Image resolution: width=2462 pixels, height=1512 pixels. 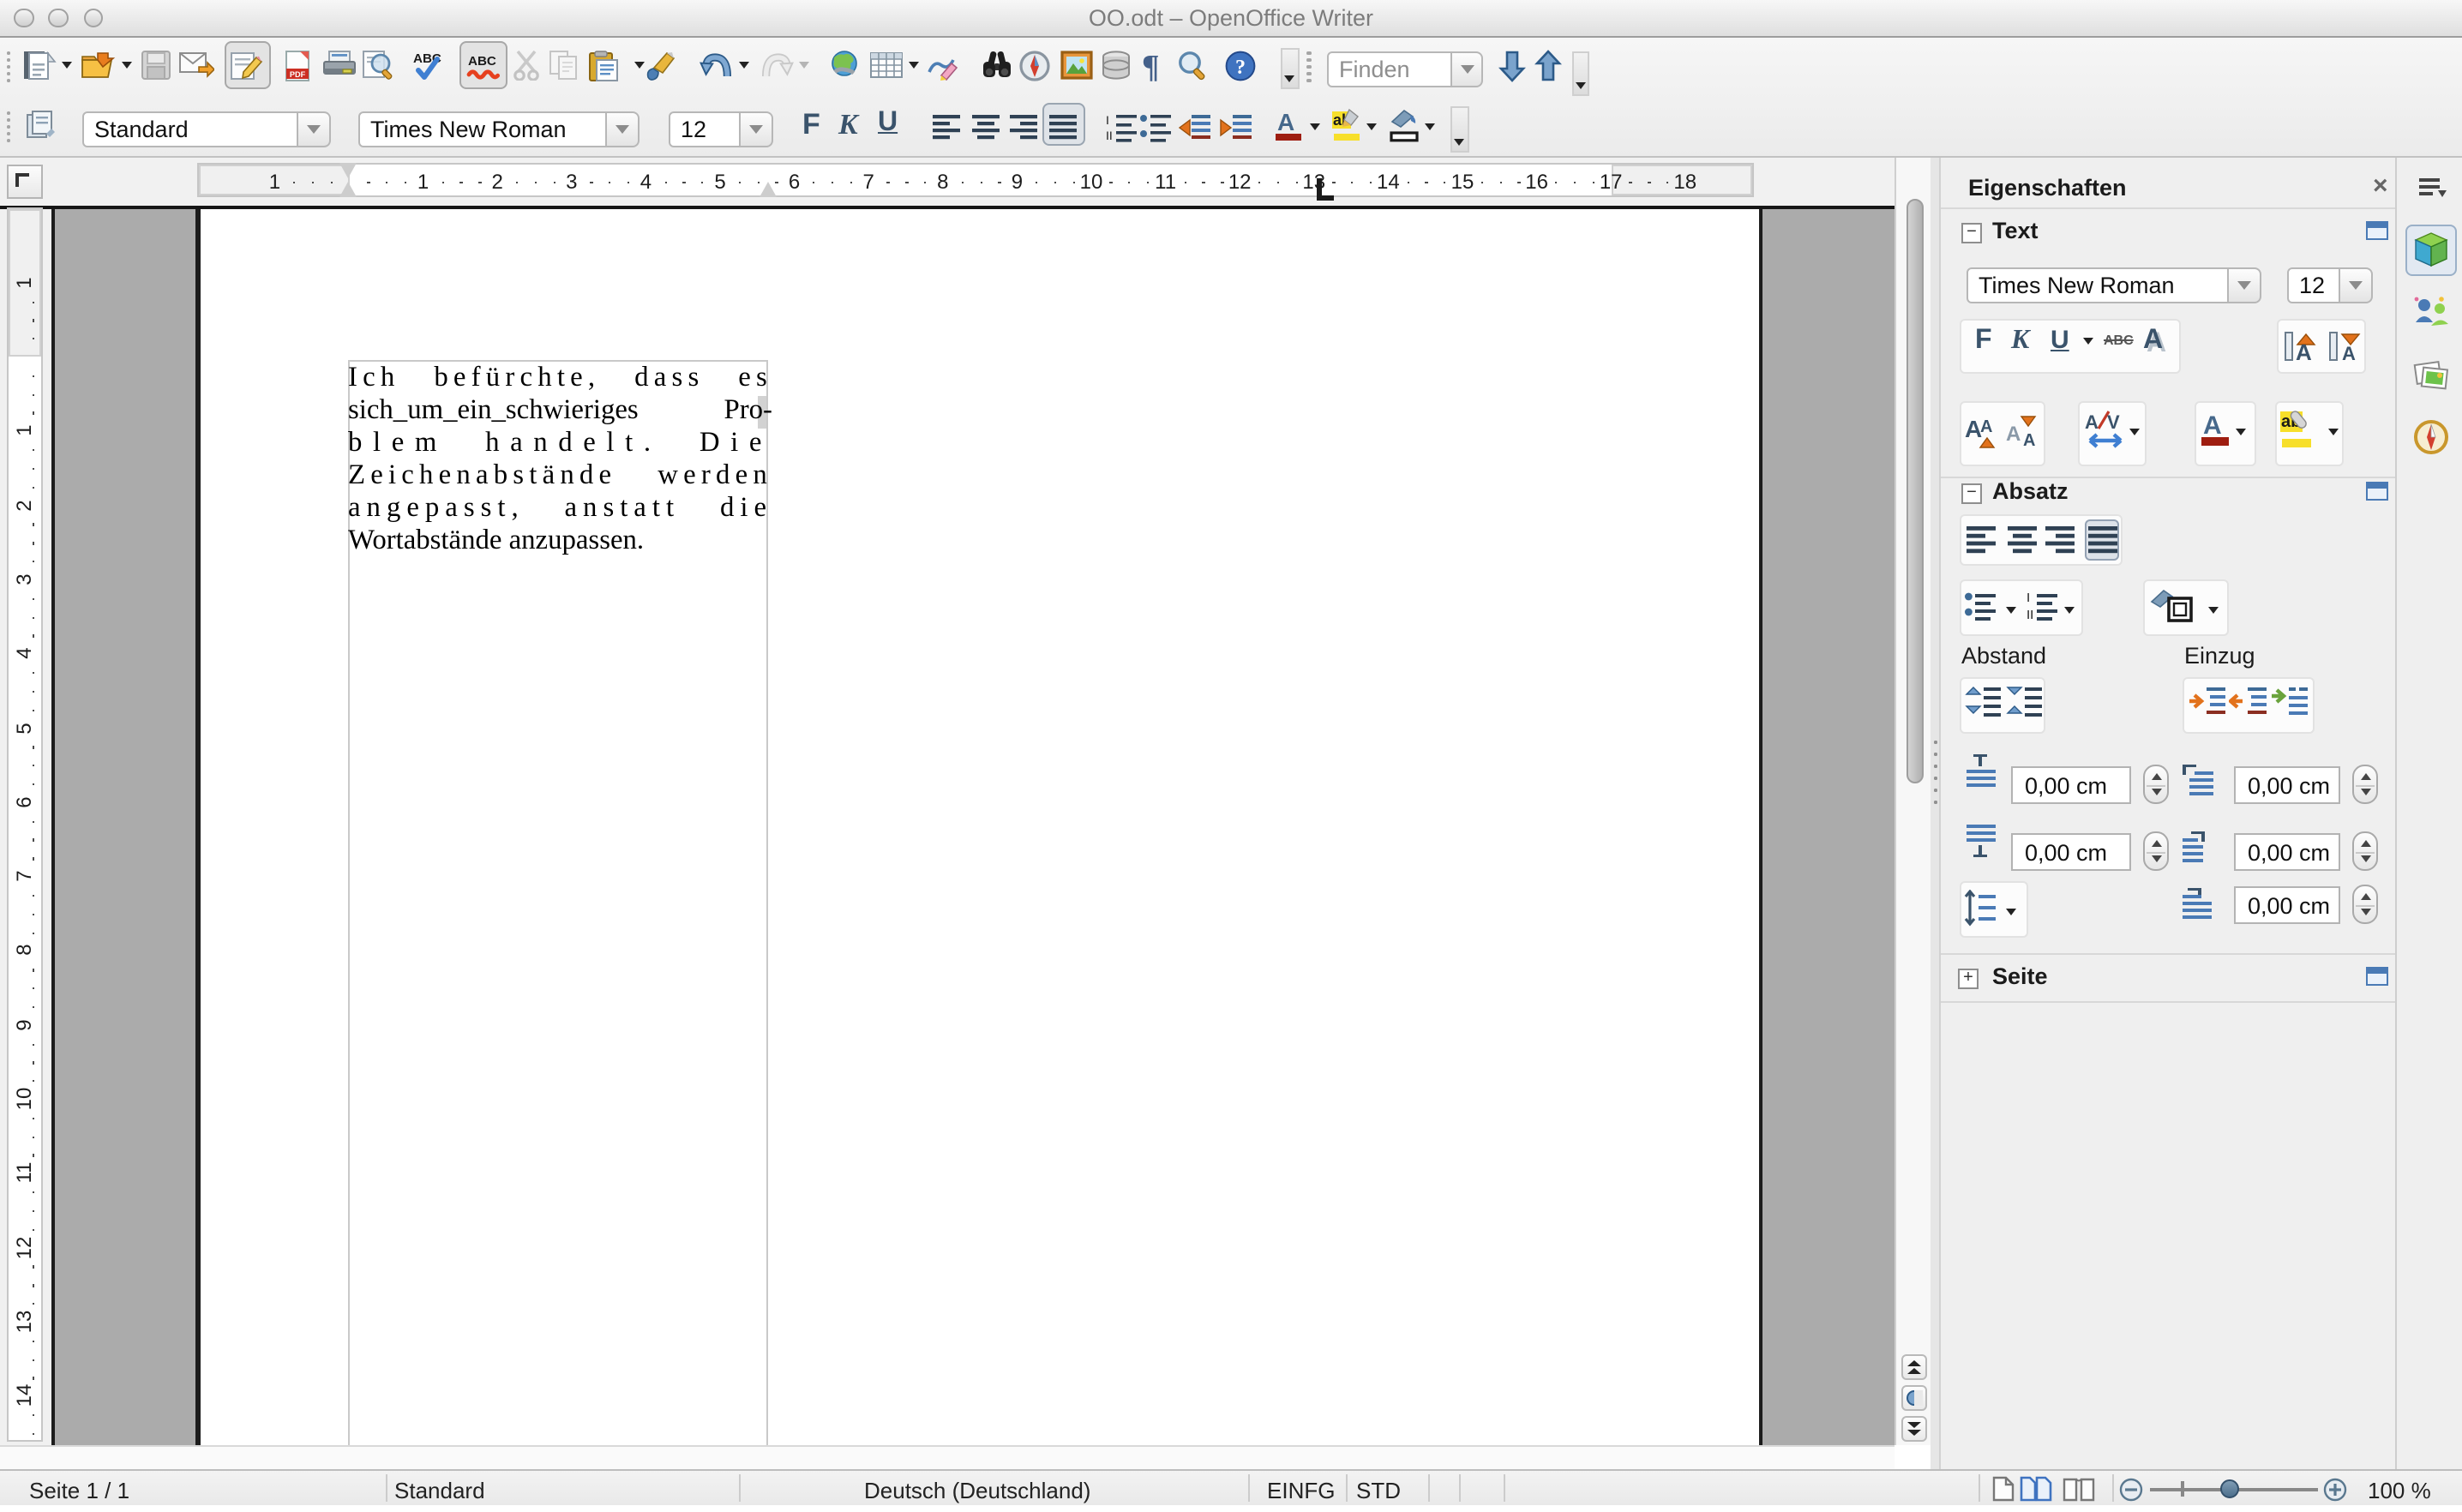 I want to click on svg-text: PDF, so click(x=298, y=74).